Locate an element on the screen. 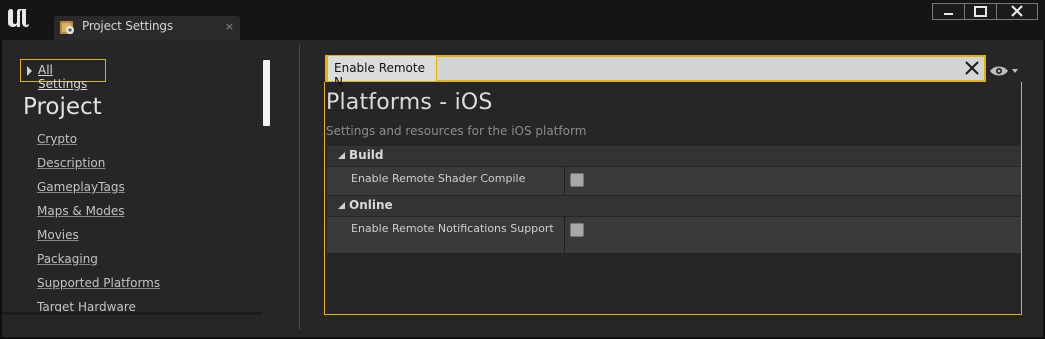  minimize-button is located at coordinates (948, 11).